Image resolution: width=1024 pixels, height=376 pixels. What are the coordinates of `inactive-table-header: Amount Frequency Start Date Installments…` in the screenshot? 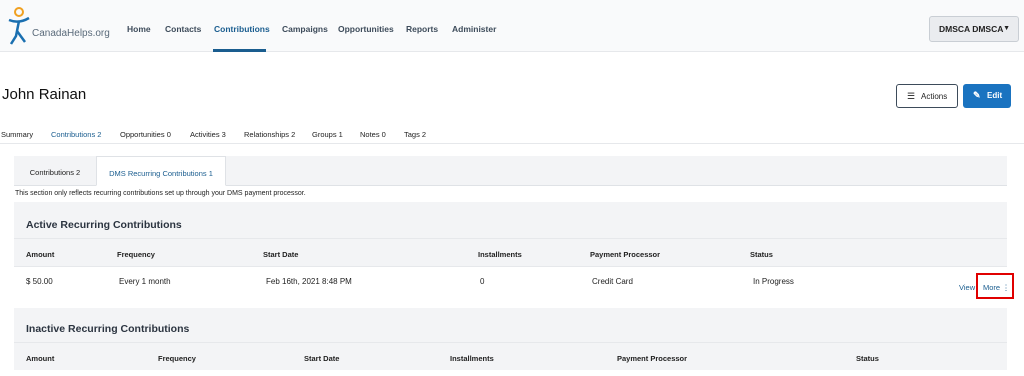 It's located at (510, 356).